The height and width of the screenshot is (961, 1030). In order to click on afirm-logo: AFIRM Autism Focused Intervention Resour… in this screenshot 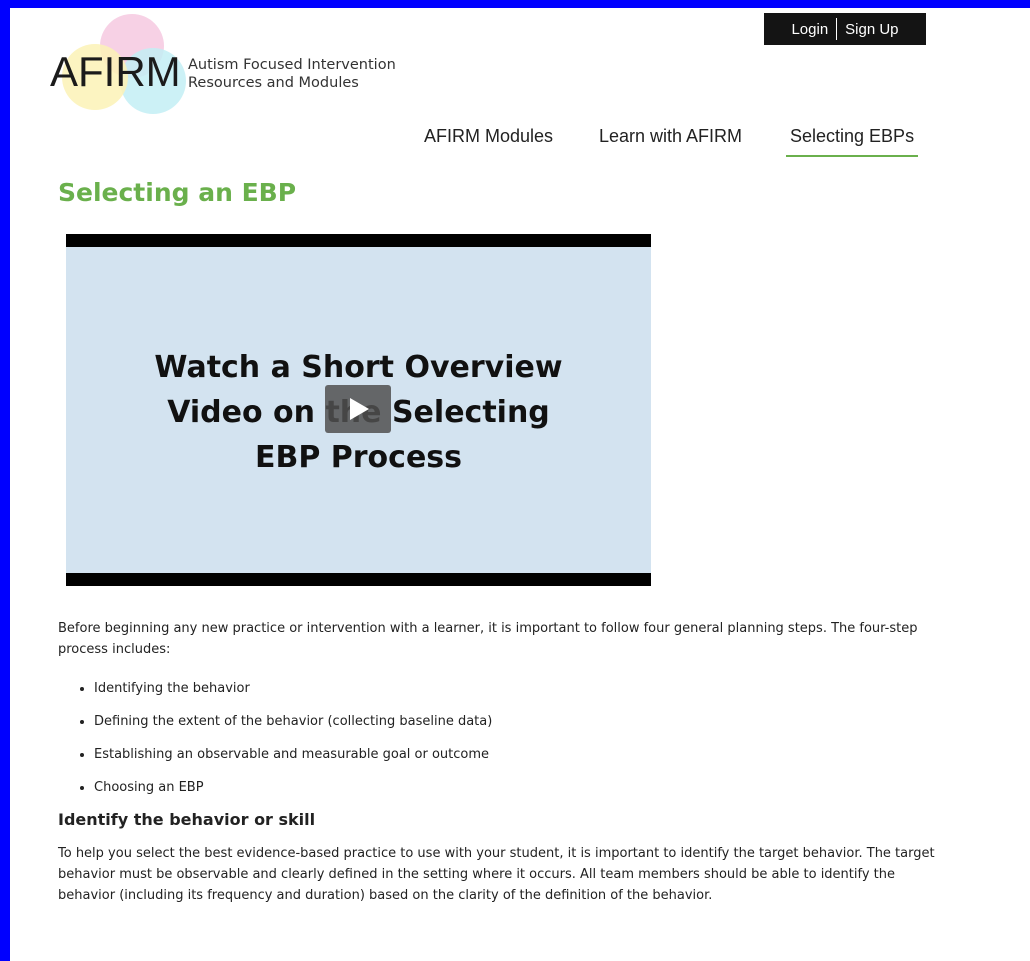, I will do `click(250, 64)`.